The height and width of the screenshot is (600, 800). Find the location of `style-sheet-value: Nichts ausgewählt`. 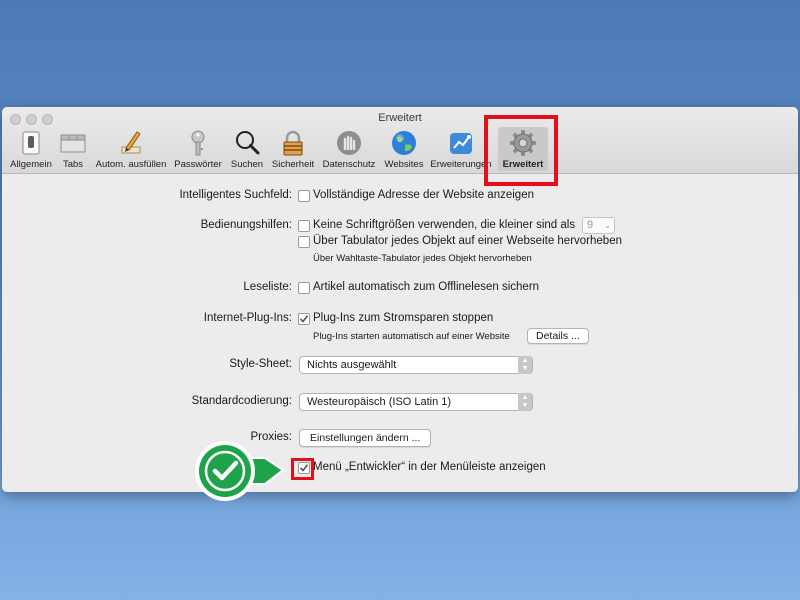

style-sheet-value: Nichts ausgewählt is located at coordinates (352, 365).